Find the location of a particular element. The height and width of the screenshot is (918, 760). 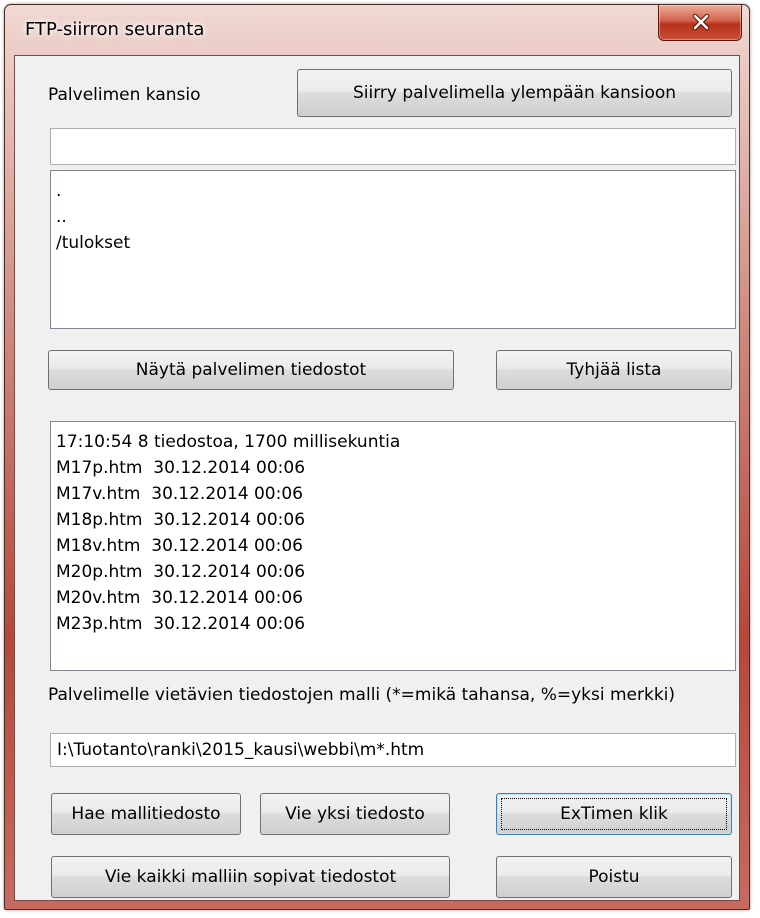

folder-items: .../tulokset is located at coordinates (393, 217).